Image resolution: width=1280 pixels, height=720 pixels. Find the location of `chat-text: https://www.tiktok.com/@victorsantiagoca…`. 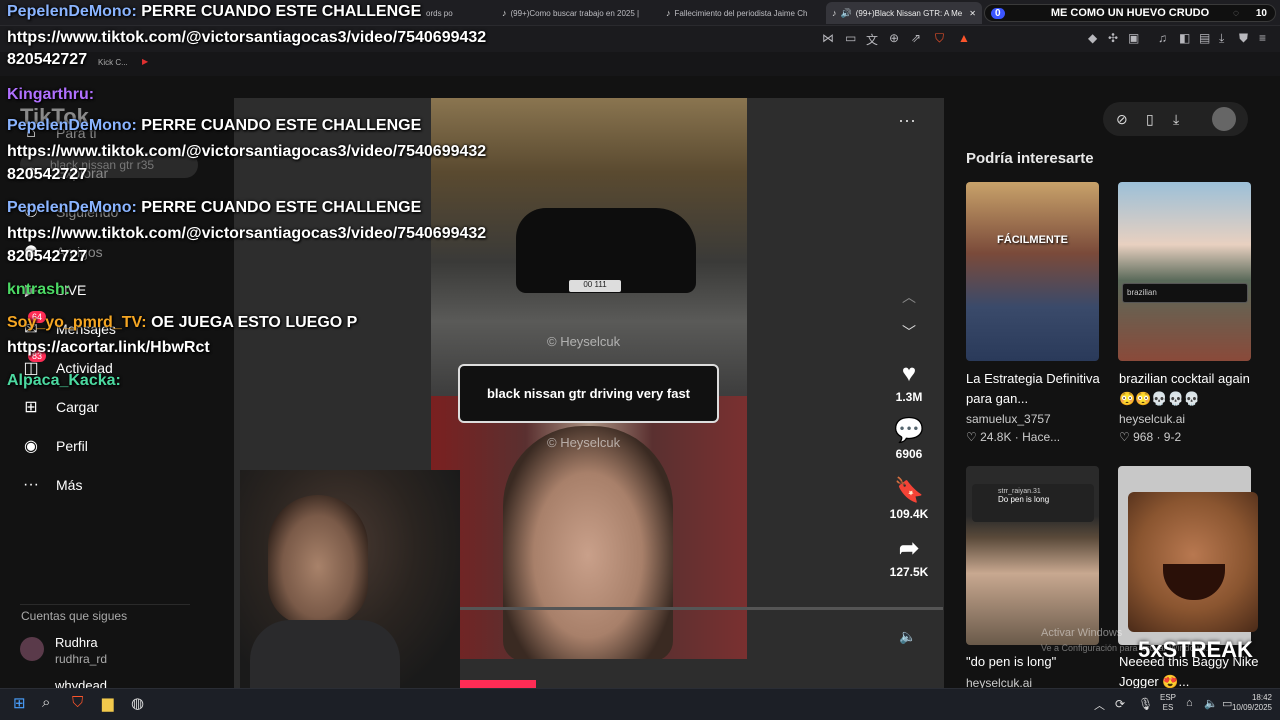

chat-text: https://www.tiktok.com/@victorsantiagoca… is located at coordinates (247, 233).